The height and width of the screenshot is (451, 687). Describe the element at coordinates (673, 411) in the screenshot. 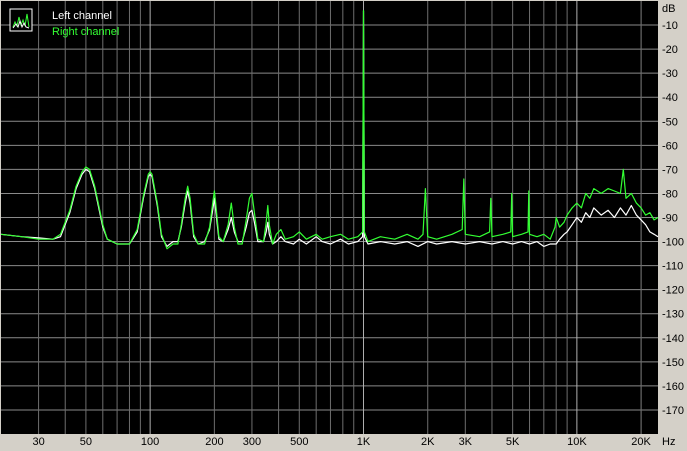

I see `y-tick-label: -170` at that location.